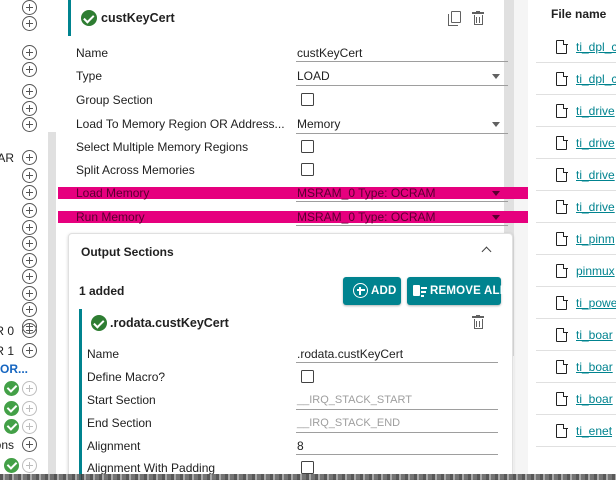 This screenshot has width=616, height=480. I want to click on name-label: Name, so click(92, 53).